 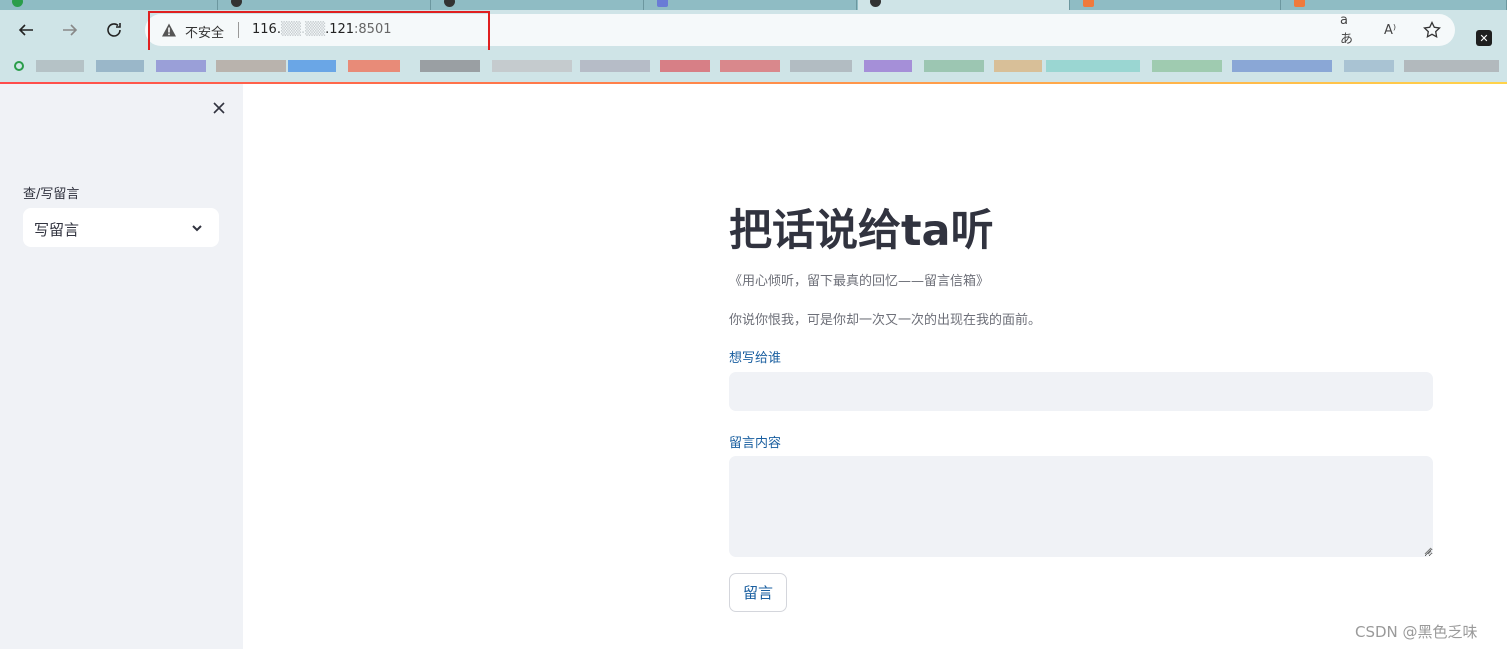 What do you see at coordinates (1427, 550) in the screenshot?
I see `resize-grip-icon` at bounding box center [1427, 550].